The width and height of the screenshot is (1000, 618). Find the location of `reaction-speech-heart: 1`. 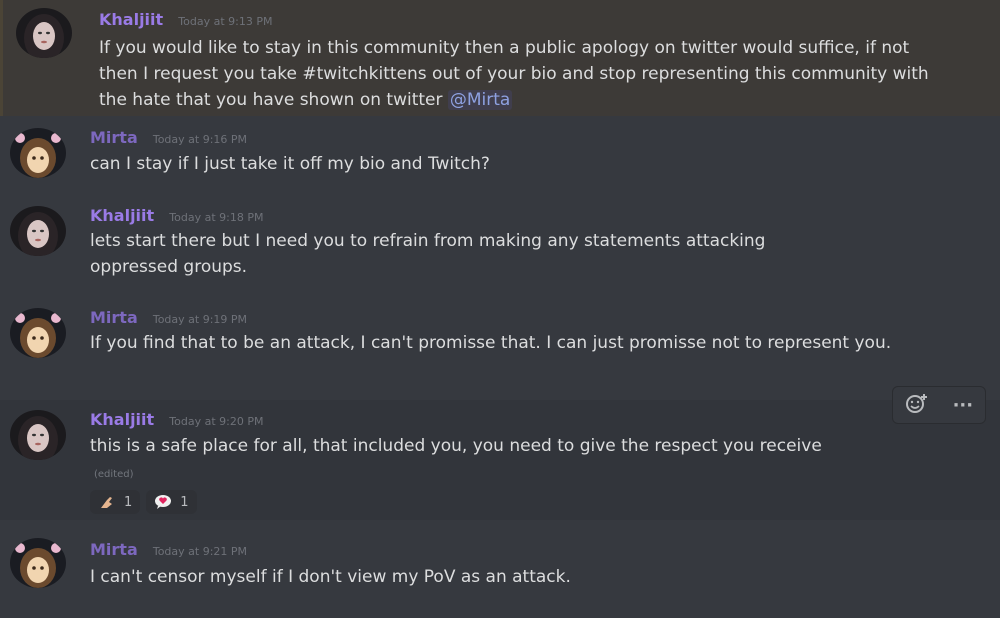

reaction-speech-heart: 1 is located at coordinates (171, 502).